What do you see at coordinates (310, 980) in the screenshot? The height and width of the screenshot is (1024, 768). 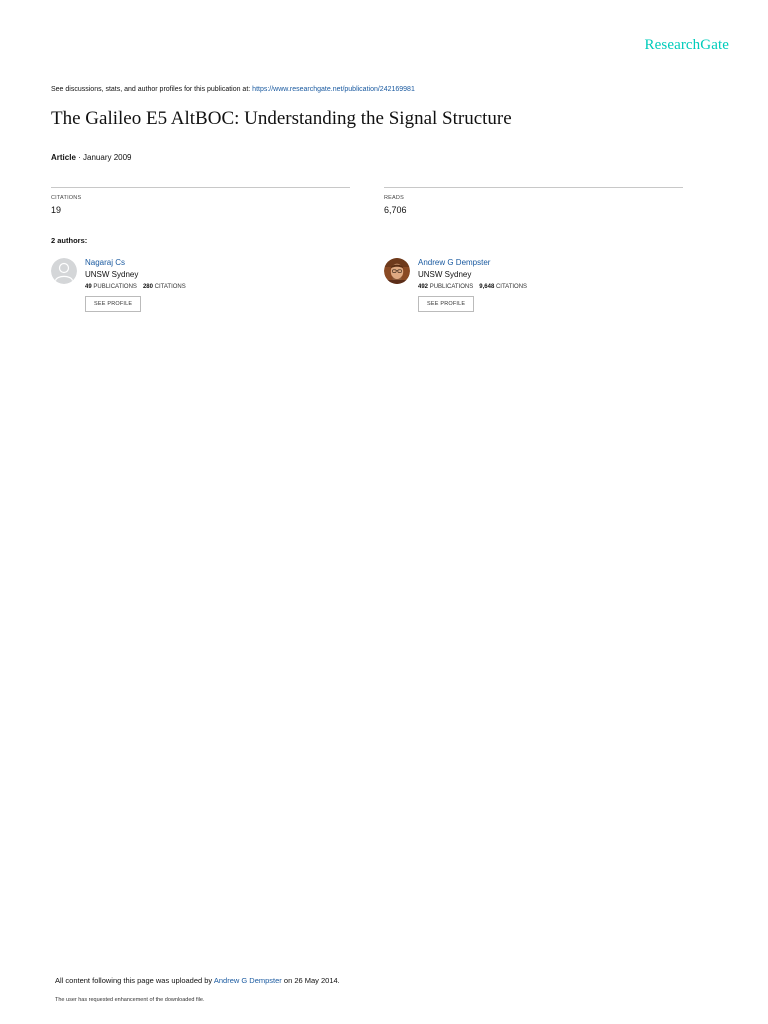 I see `upload-suffix: on 26 May 2014.` at bounding box center [310, 980].